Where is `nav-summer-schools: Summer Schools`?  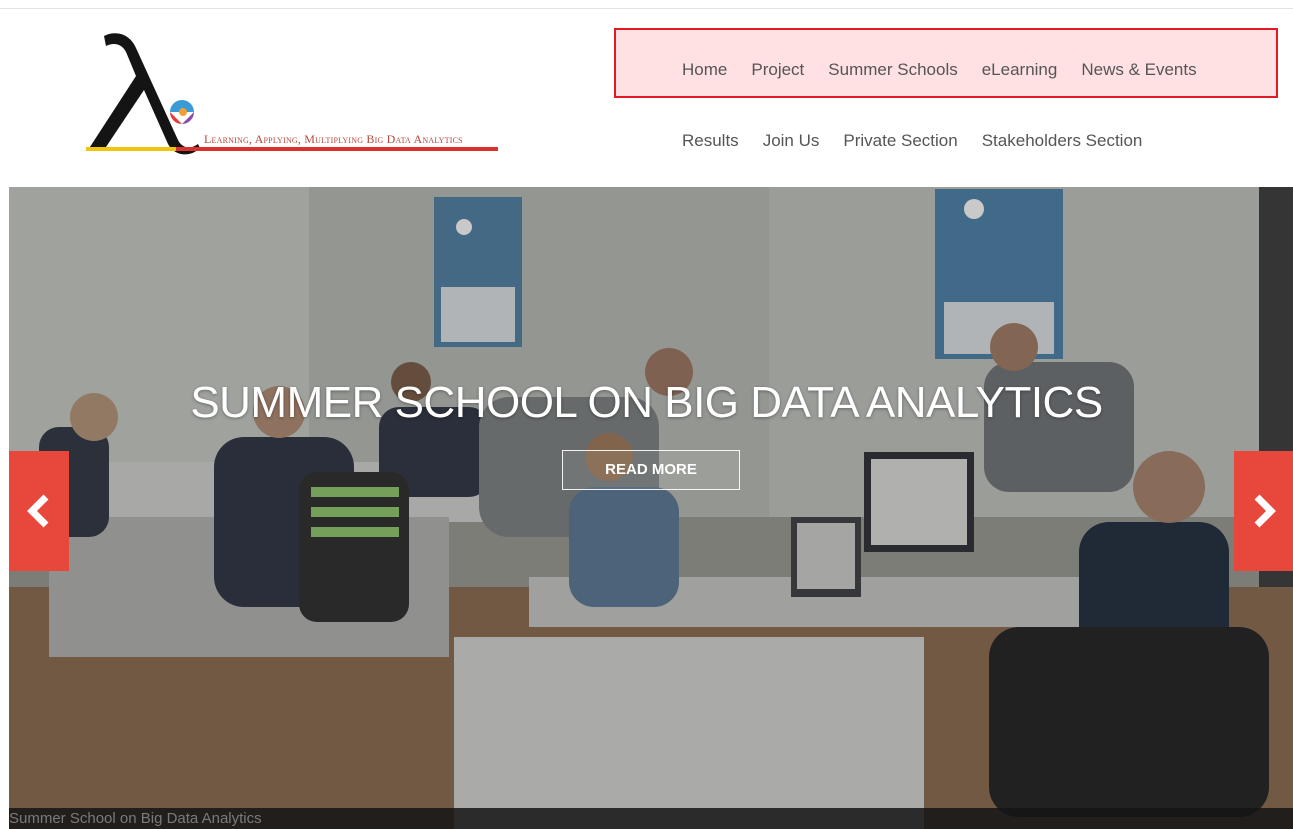 nav-summer-schools: Summer Schools is located at coordinates (892, 70).